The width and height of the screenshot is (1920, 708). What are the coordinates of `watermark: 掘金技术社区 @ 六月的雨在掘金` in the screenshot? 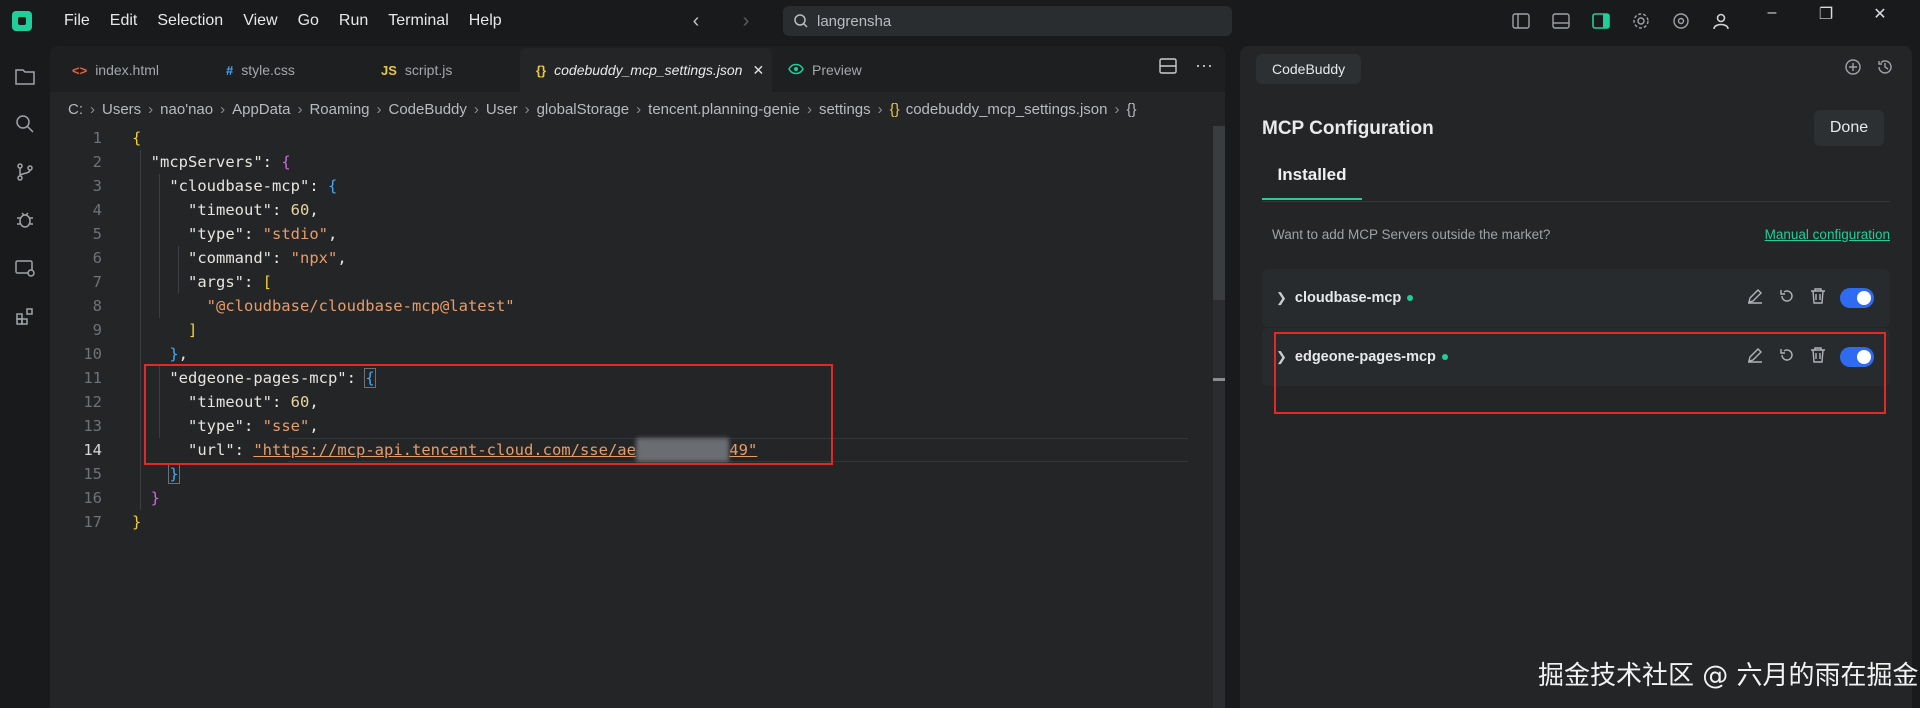 It's located at (1728, 676).